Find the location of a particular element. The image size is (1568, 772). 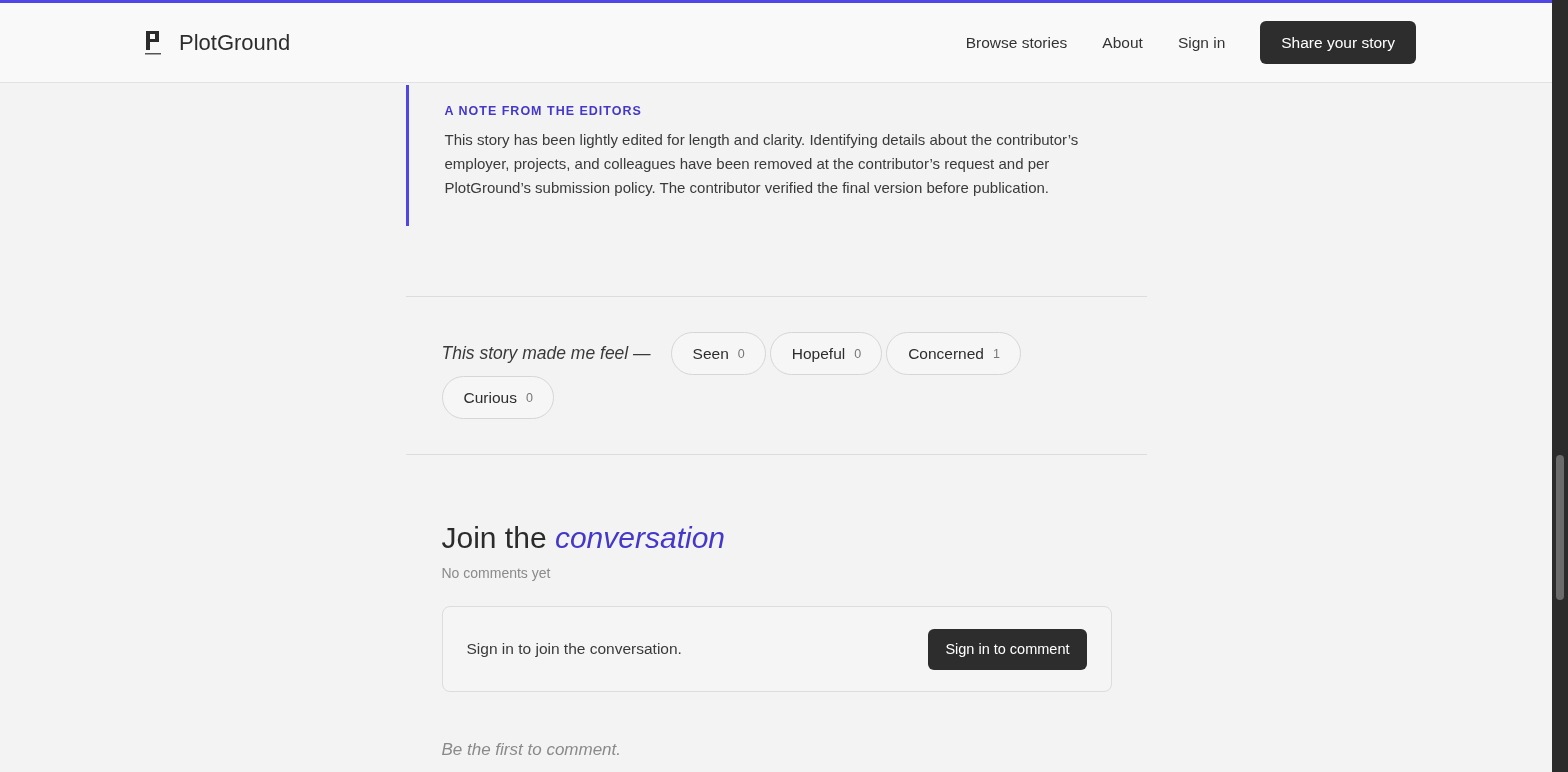

reaction-prompt: This story made me feel — is located at coordinates (546, 353).